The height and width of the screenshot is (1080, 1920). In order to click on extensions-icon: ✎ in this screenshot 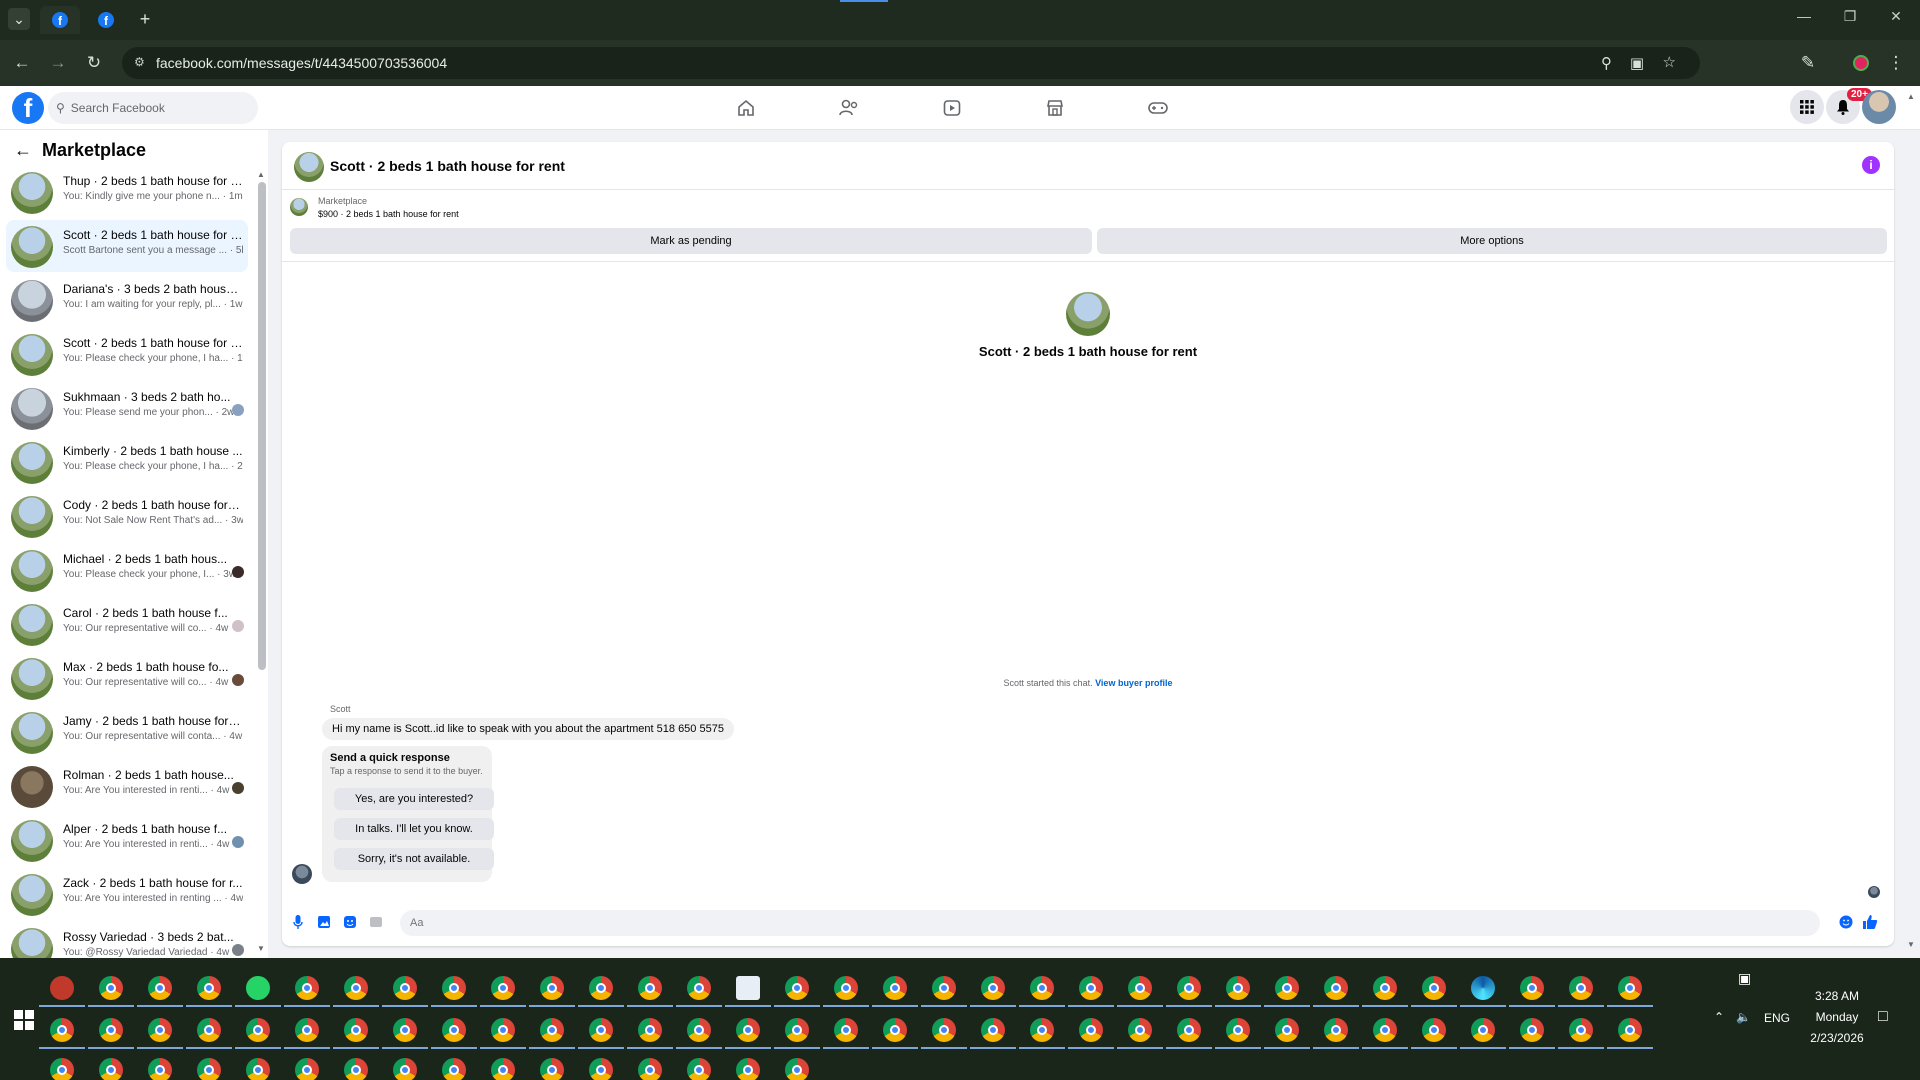, I will do `click(1808, 63)`.